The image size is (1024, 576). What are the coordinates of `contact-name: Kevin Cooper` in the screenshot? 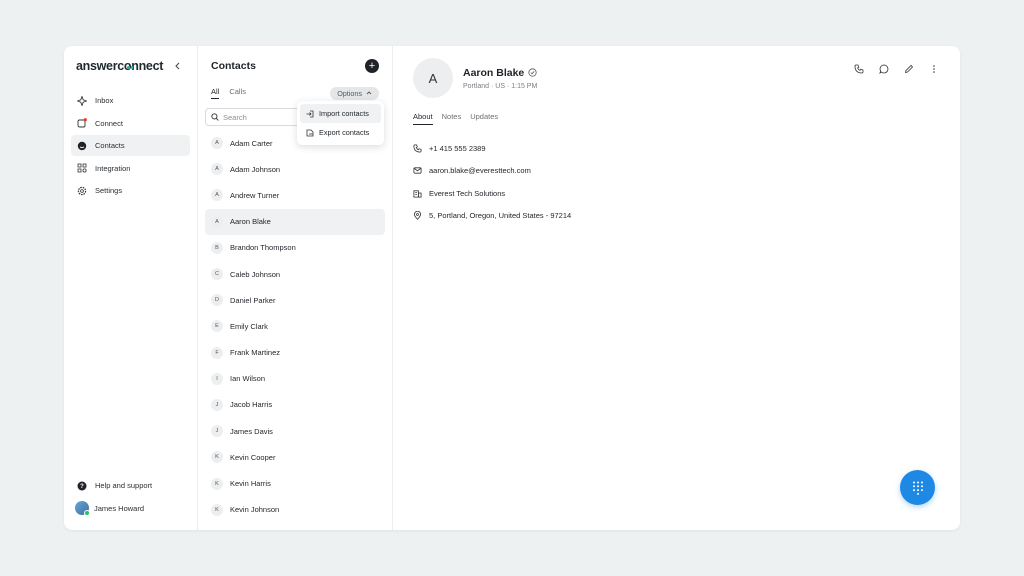 It's located at (253, 457).